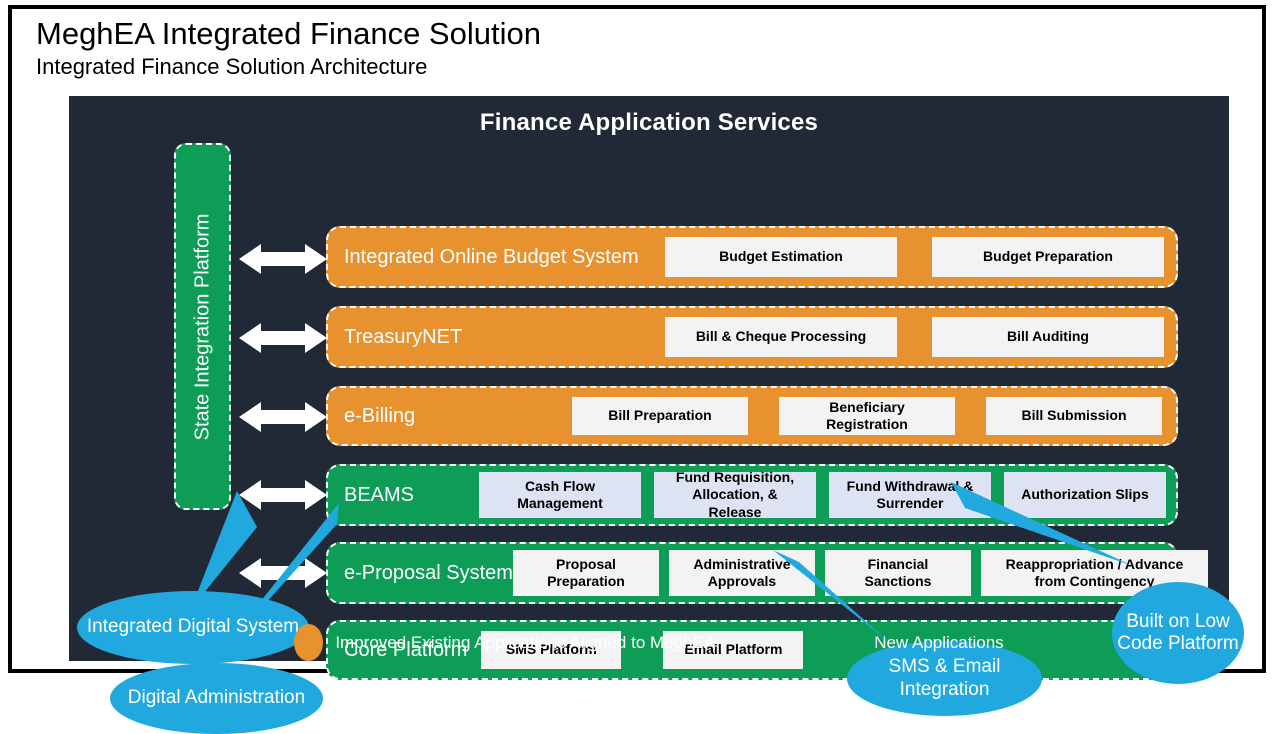 This screenshot has height=734, width=1276. Describe the element at coordinates (939, 642) in the screenshot. I see `legend-label: New Applications` at that location.